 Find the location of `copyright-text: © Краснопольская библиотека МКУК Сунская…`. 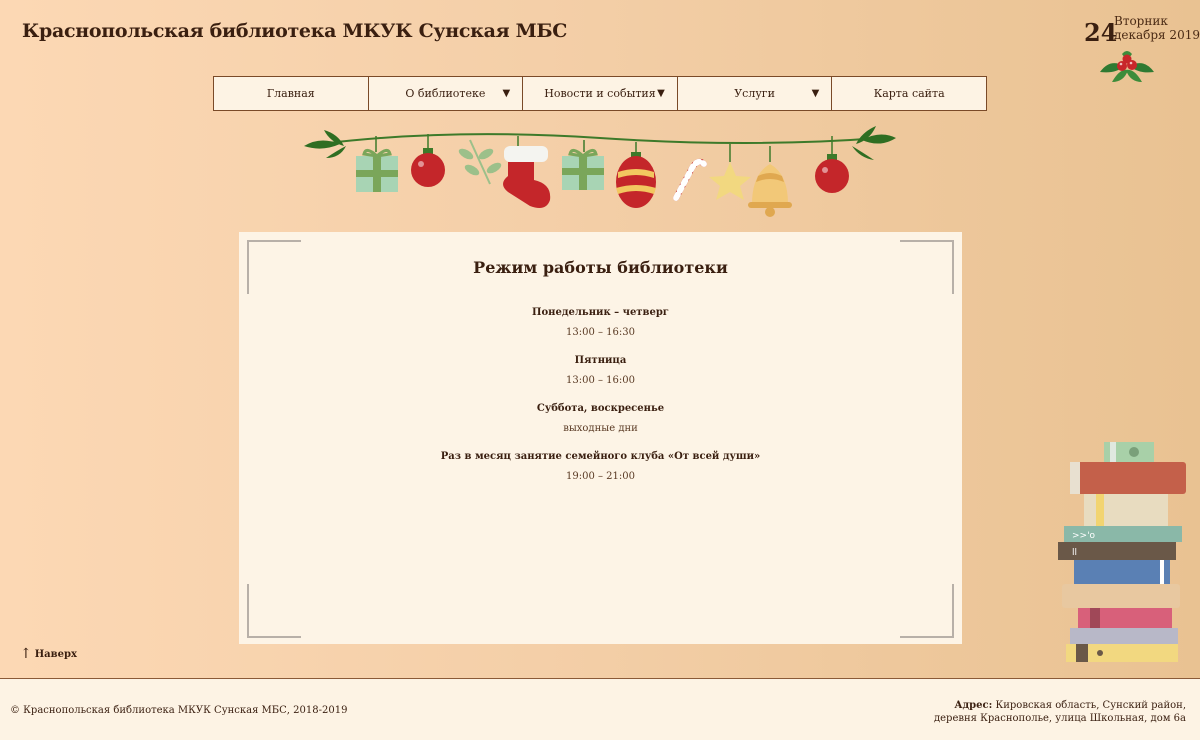

copyright-text: © Краснопольская библиотека МКУК Сунская… is located at coordinates (179, 710).